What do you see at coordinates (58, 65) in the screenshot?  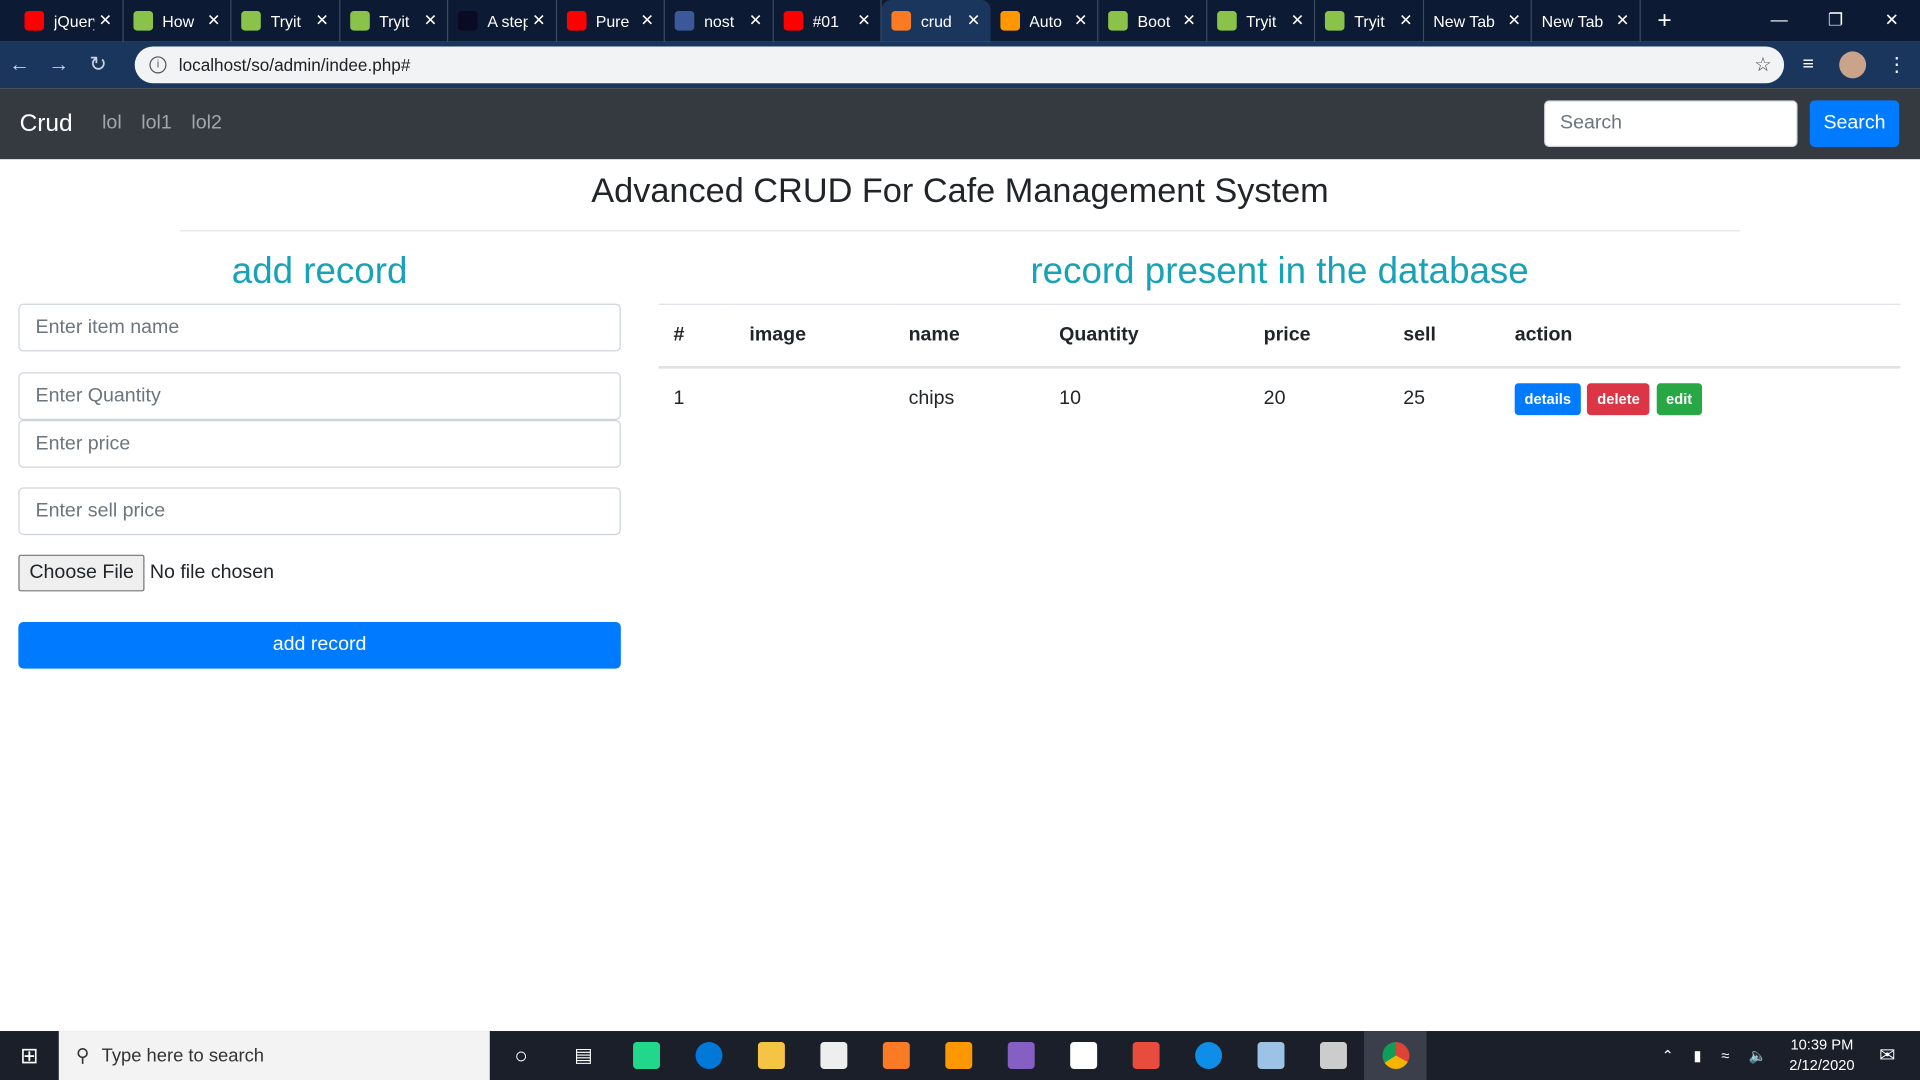 I see `forward-icon: →` at bounding box center [58, 65].